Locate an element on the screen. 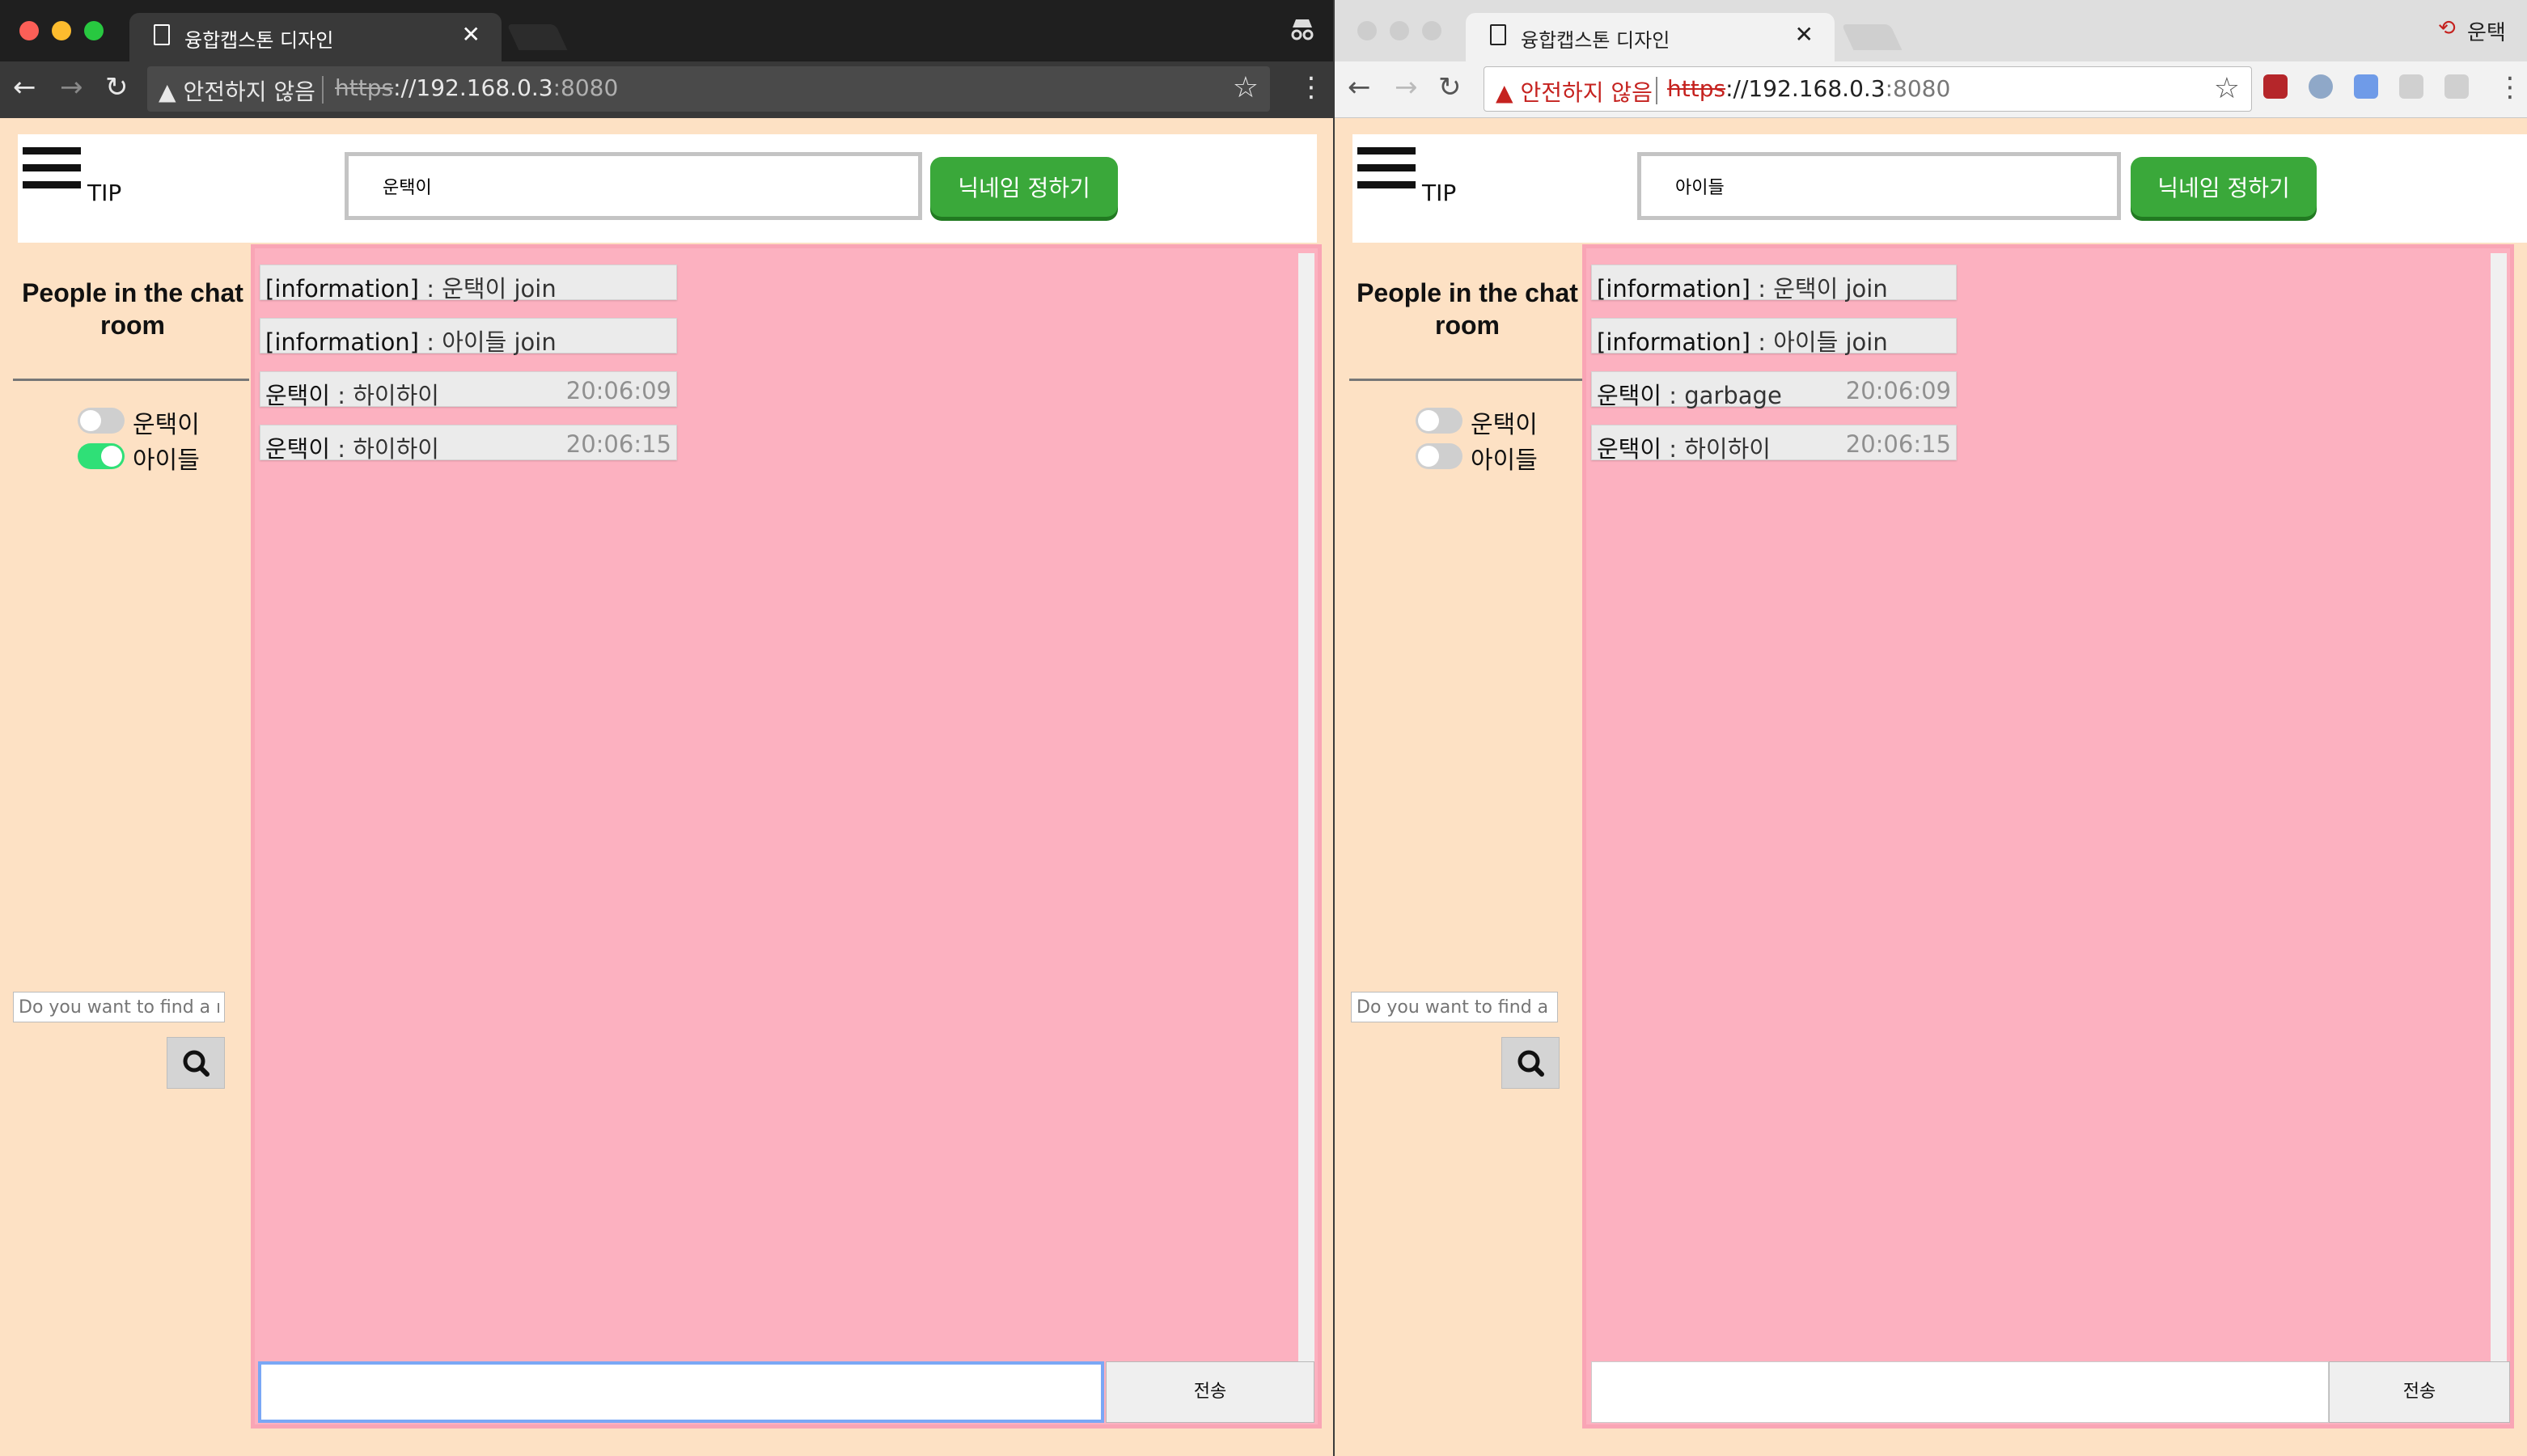 The height and width of the screenshot is (1456, 2527). chat-message: 운택이 : garbage 20:06:09 is located at coordinates (1774, 390).